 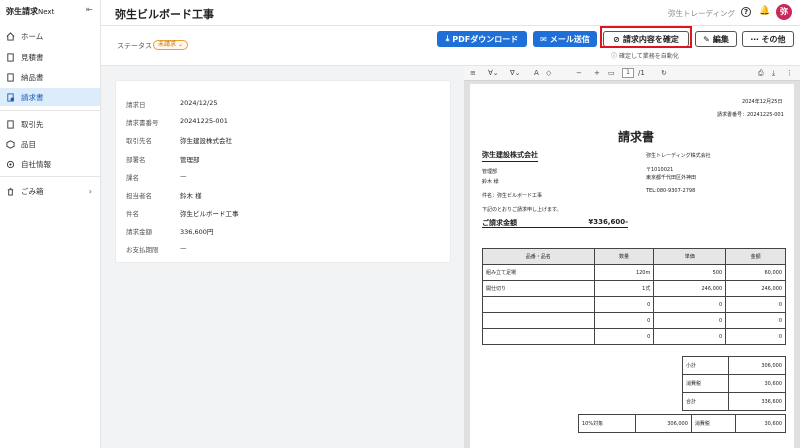 What do you see at coordinates (597, 73) in the screenshot?
I see `zoom-in-icon: +` at bounding box center [597, 73].